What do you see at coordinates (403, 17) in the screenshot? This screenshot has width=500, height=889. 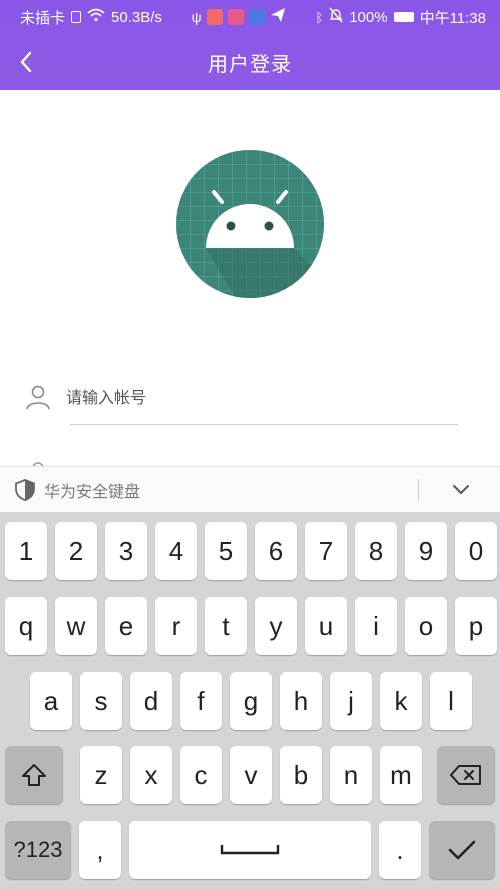 I see `battery-icon` at bounding box center [403, 17].